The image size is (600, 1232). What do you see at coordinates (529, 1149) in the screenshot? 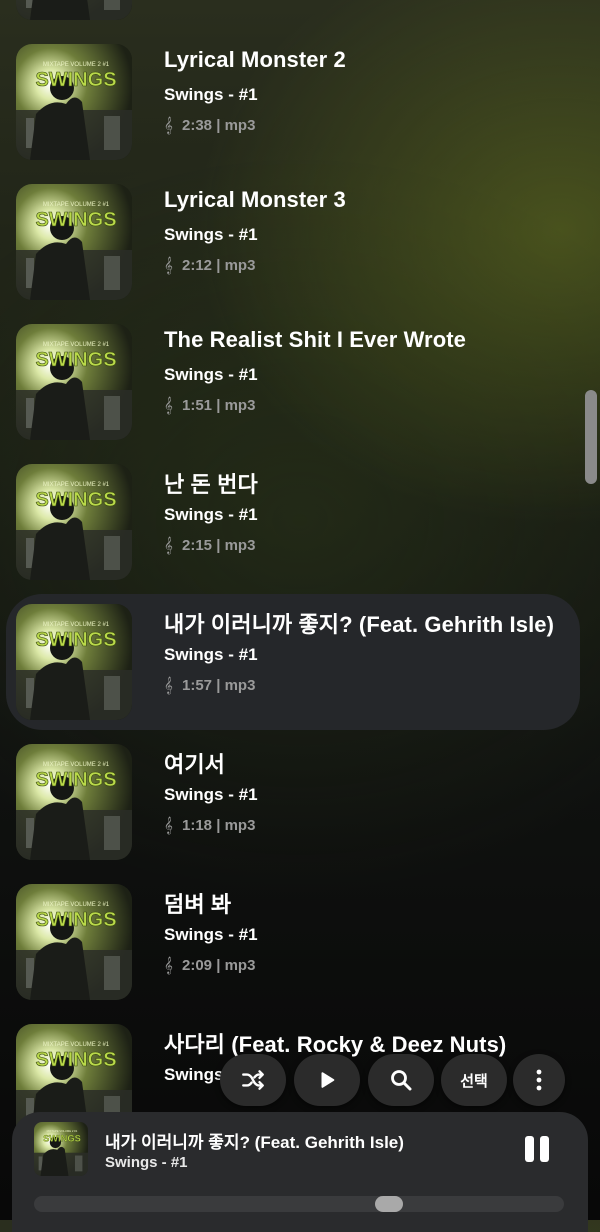
I see `pause-icon` at bounding box center [529, 1149].